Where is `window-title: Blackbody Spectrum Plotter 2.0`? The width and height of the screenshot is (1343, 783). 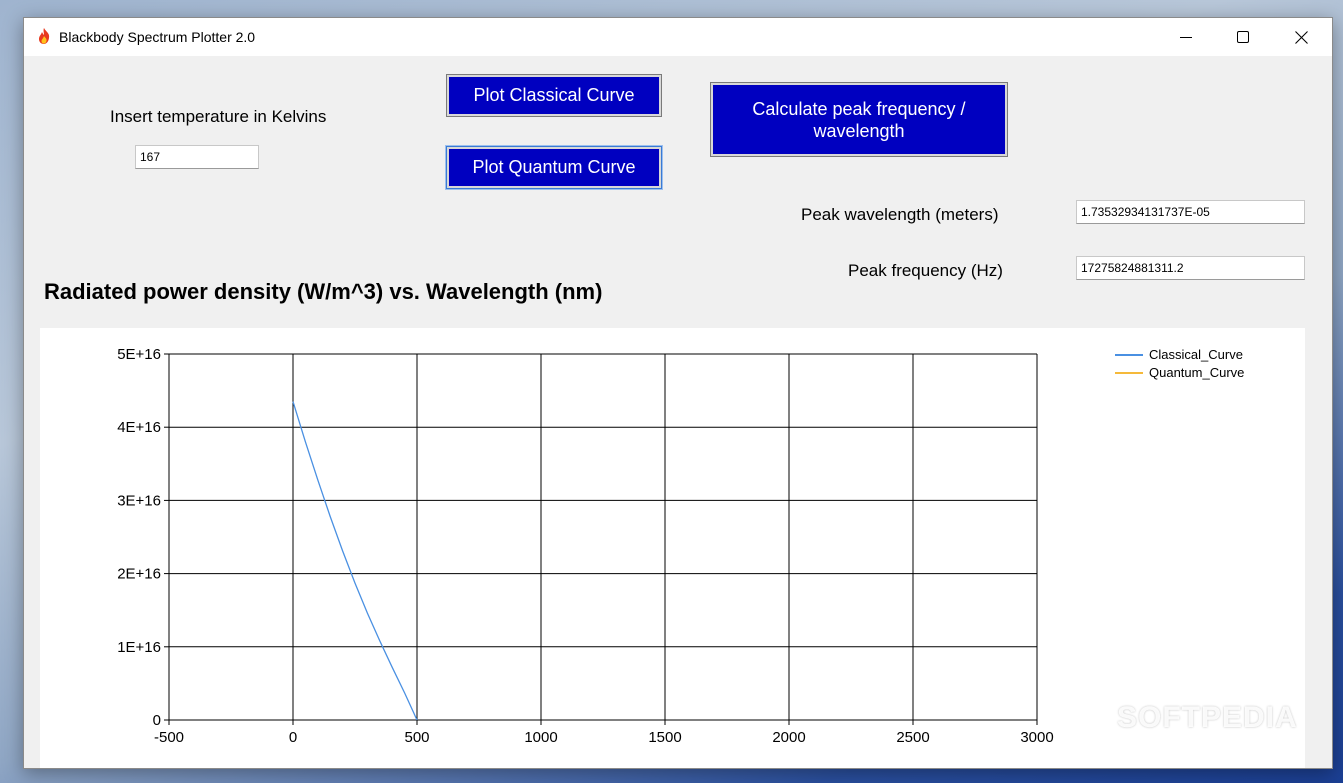
window-title: Blackbody Spectrum Plotter 2.0 is located at coordinates (157, 37).